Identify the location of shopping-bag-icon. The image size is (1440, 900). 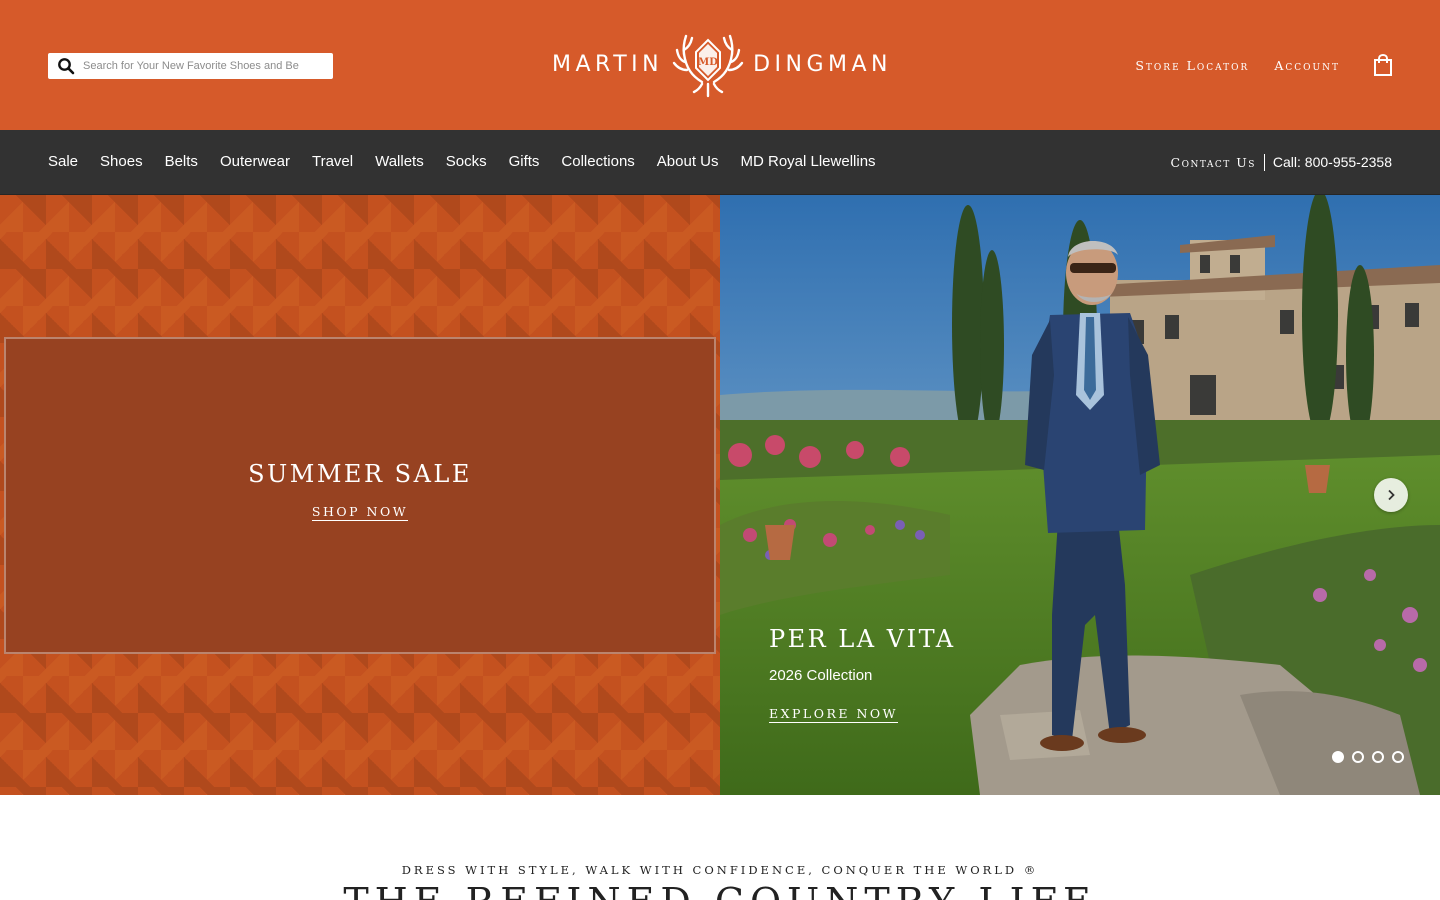
(1383, 65).